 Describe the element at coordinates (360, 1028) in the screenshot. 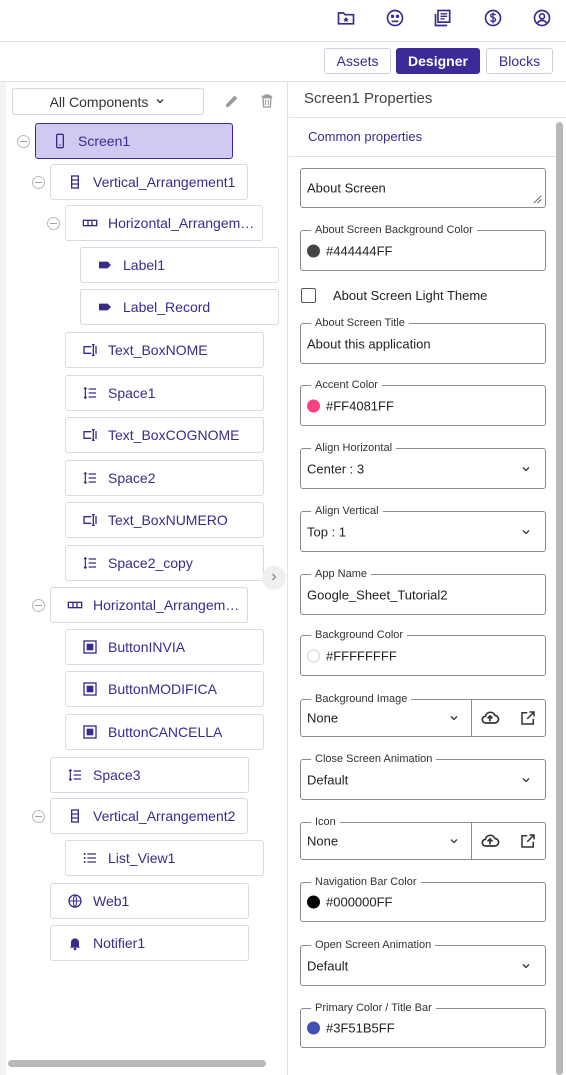

I see `field-value: #3F51B5FF` at that location.